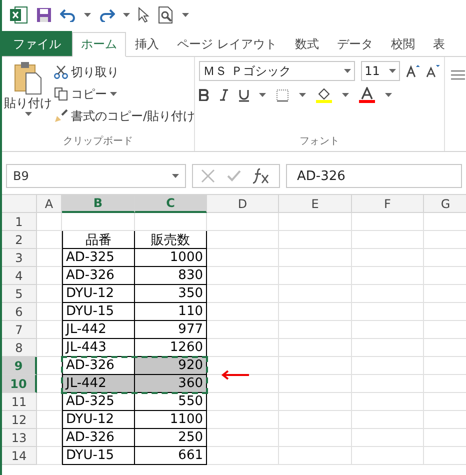  What do you see at coordinates (224, 95) in the screenshot?
I see `italic-icon` at bounding box center [224, 95].